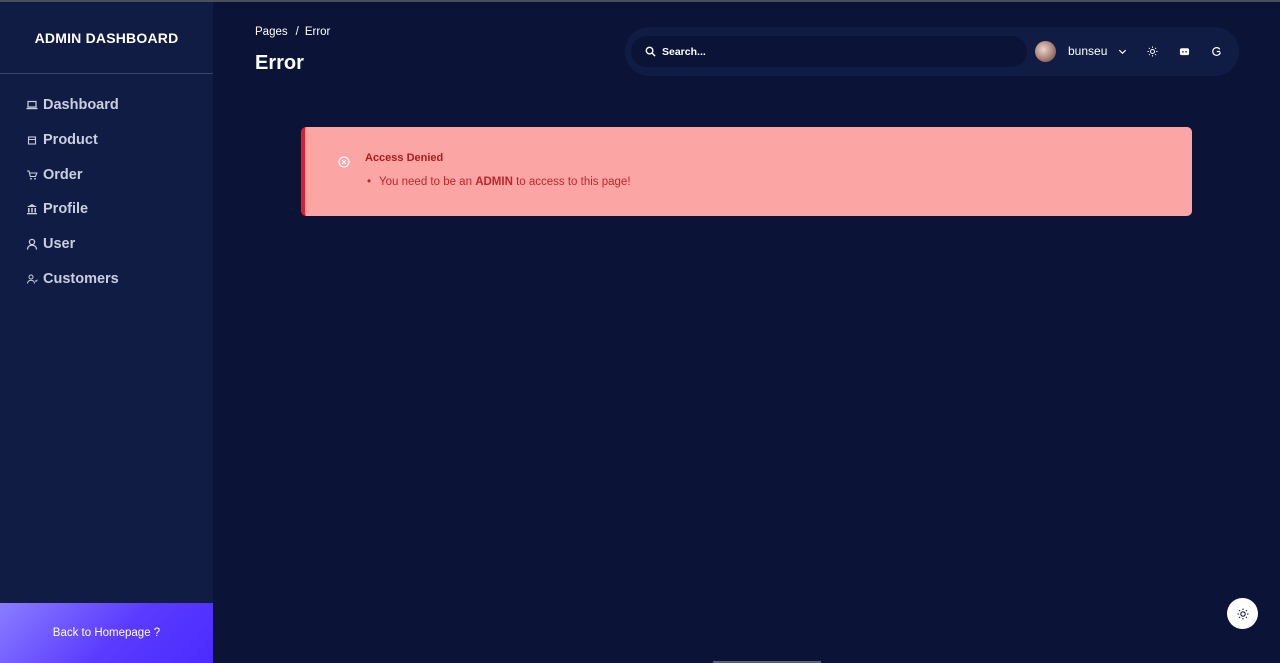  I want to click on breadcrumb-root: Pages, so click(271, 32).